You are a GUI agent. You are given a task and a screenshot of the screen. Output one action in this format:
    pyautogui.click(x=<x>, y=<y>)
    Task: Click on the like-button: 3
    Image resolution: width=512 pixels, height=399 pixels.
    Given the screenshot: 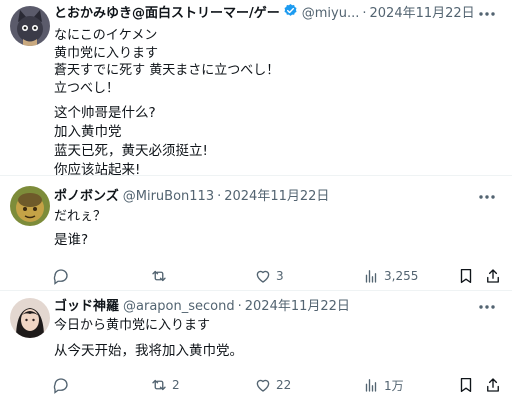 What is the action you would take?
    pyautogui.click(x=269, y=276)
    